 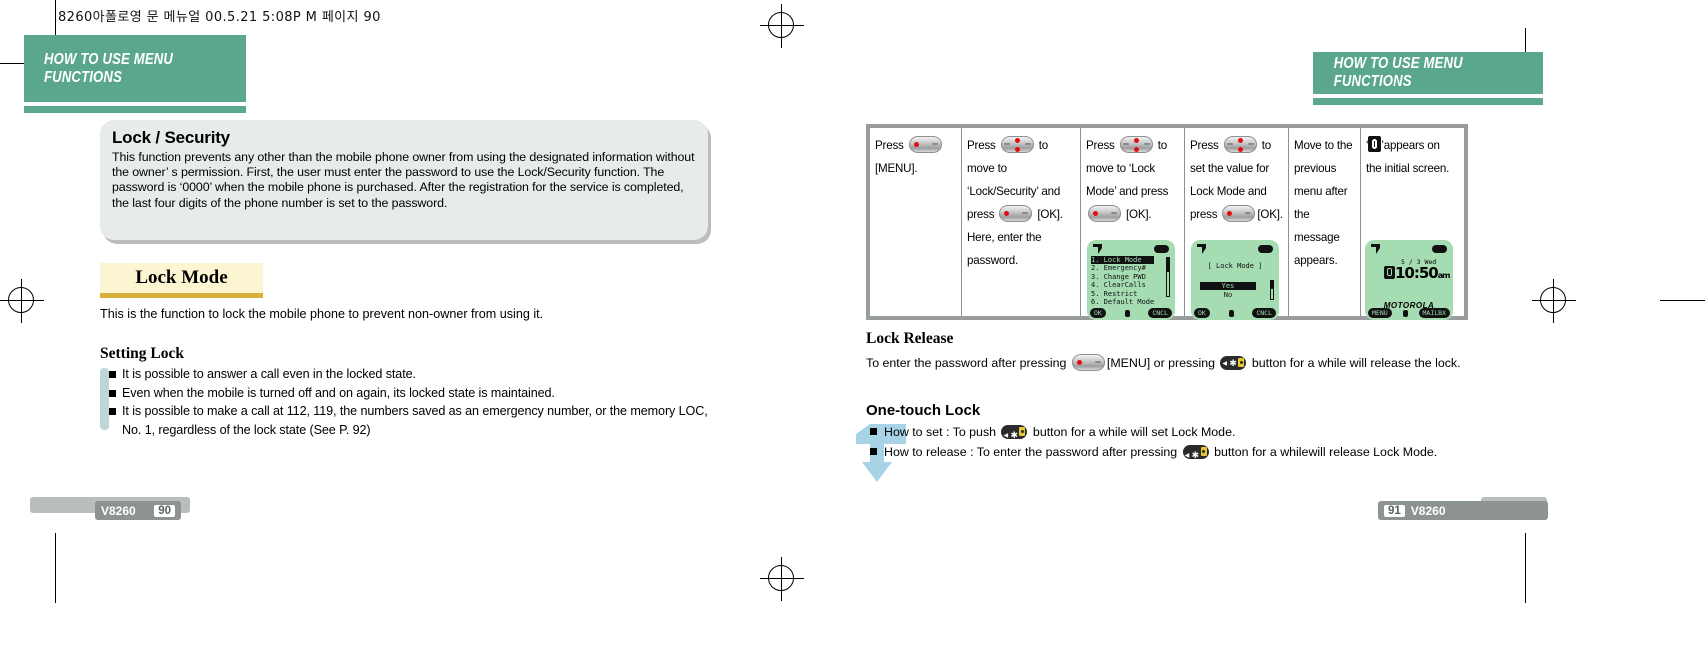 What do you see at coordinates (1428, 510) in the screenshot?
I see `footer-model-right: V8260` at bounding box center [1428, 510].